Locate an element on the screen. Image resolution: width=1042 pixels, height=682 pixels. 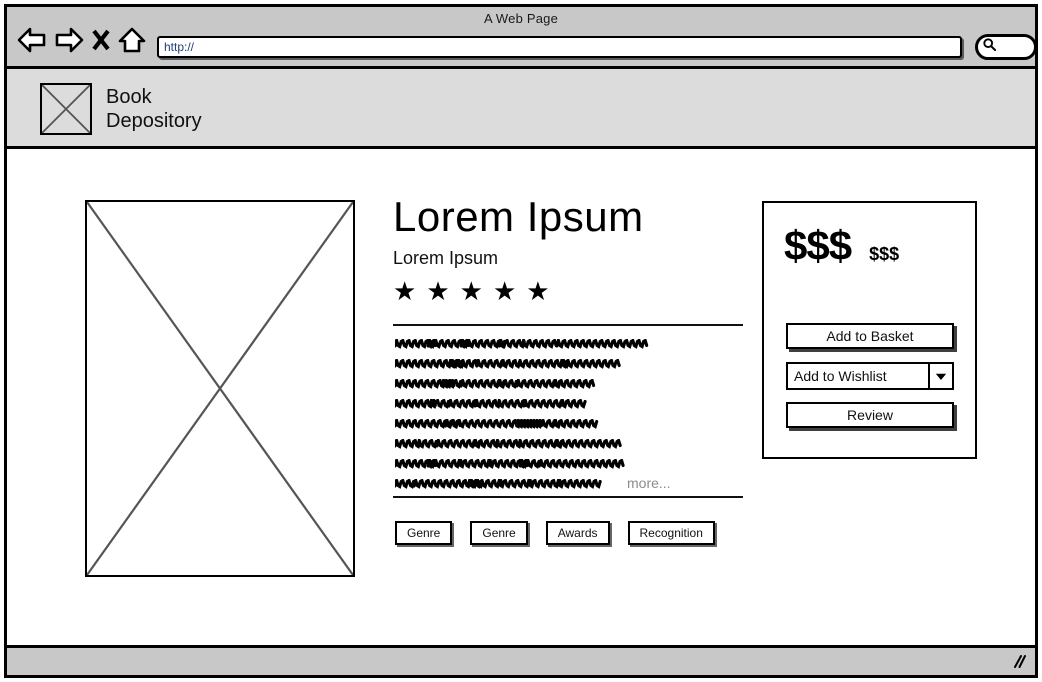
status-bar is located at coordinates (521, 660).